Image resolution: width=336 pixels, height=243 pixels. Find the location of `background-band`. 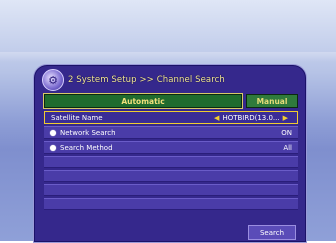

background-band is located at coordinates (168, 57).